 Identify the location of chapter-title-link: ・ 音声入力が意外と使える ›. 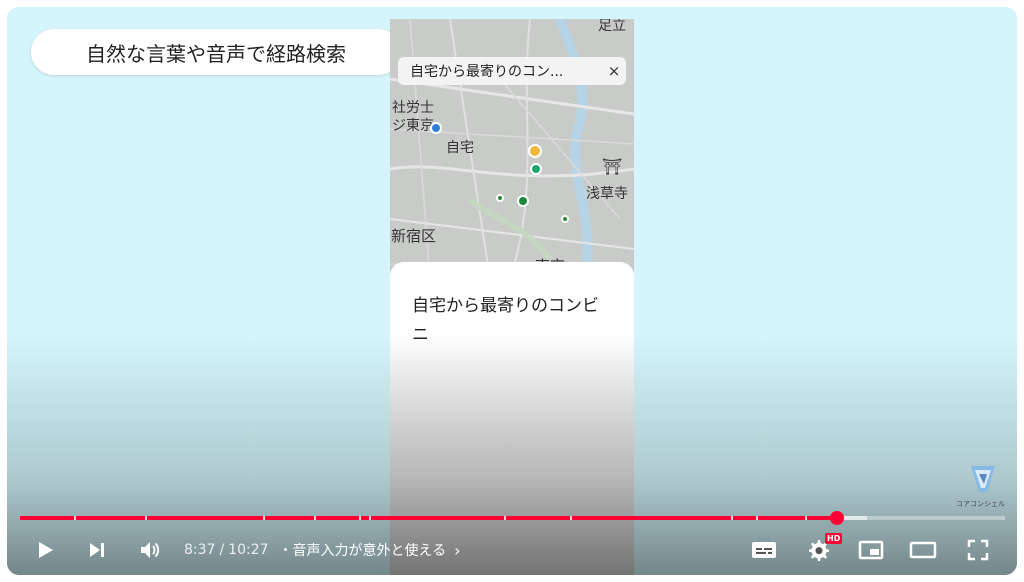
(370, 550).